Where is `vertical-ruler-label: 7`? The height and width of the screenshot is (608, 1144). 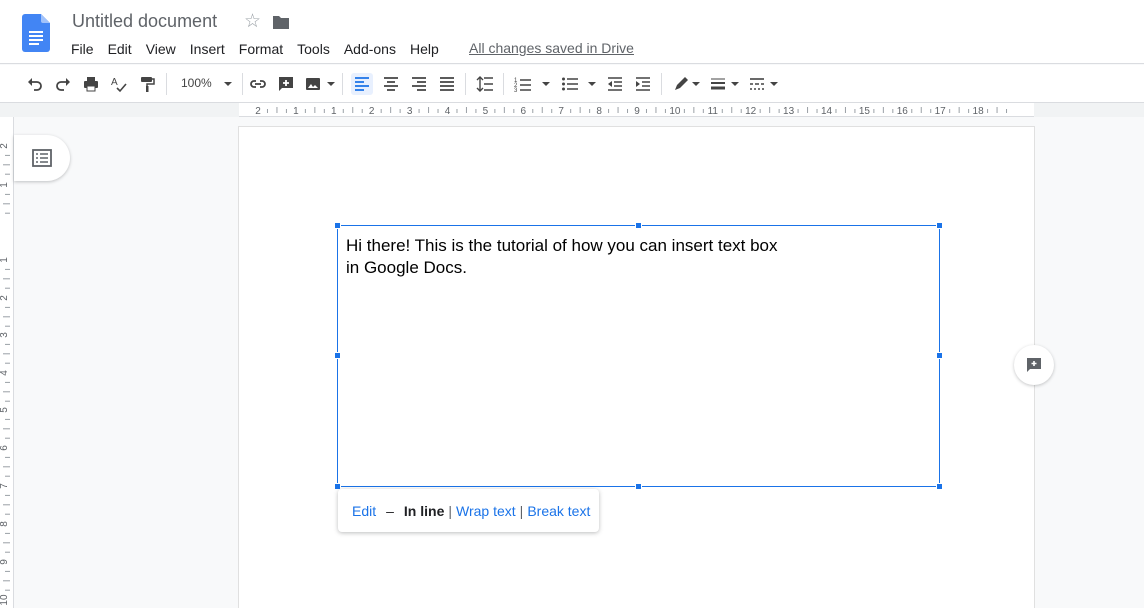
vertical-ruler-label: 7 is located at coordinates (5, 486).